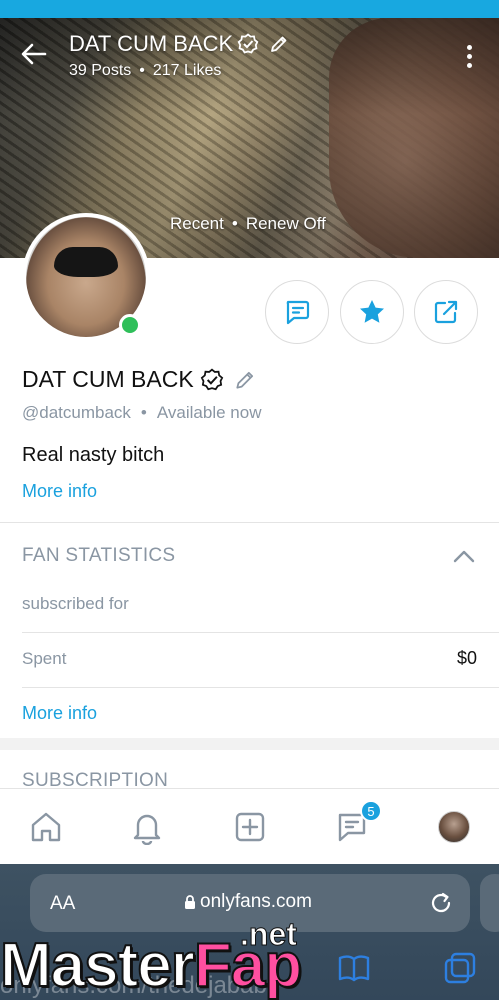  What do you see at coordinates (130, 325) in the screenshot?
I see `online-indicator` at bounding box center [130, 325].